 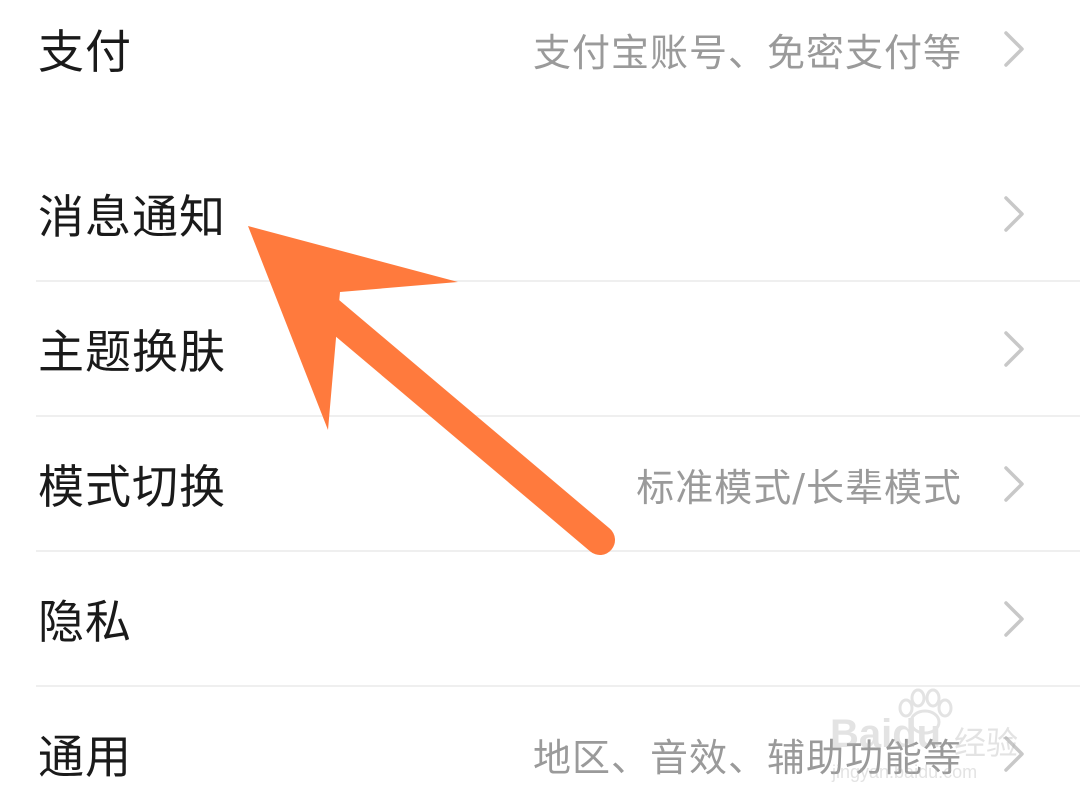 I want to click on settings-item-label: 模式切换, so click(x=132, y=487).